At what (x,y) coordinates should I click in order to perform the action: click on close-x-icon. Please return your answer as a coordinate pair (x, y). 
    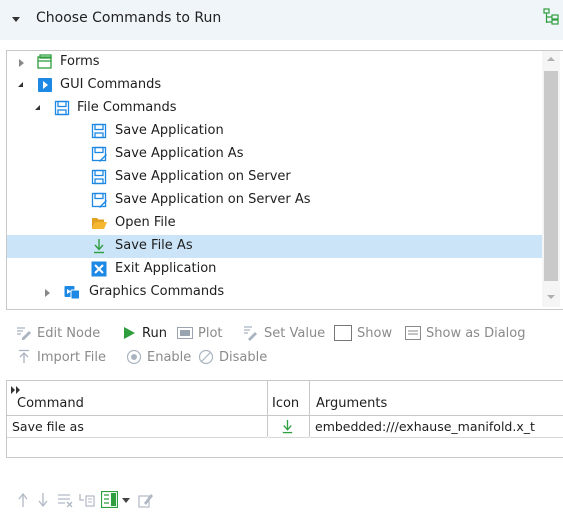
    Looking at the image, I should click on (99, 269).